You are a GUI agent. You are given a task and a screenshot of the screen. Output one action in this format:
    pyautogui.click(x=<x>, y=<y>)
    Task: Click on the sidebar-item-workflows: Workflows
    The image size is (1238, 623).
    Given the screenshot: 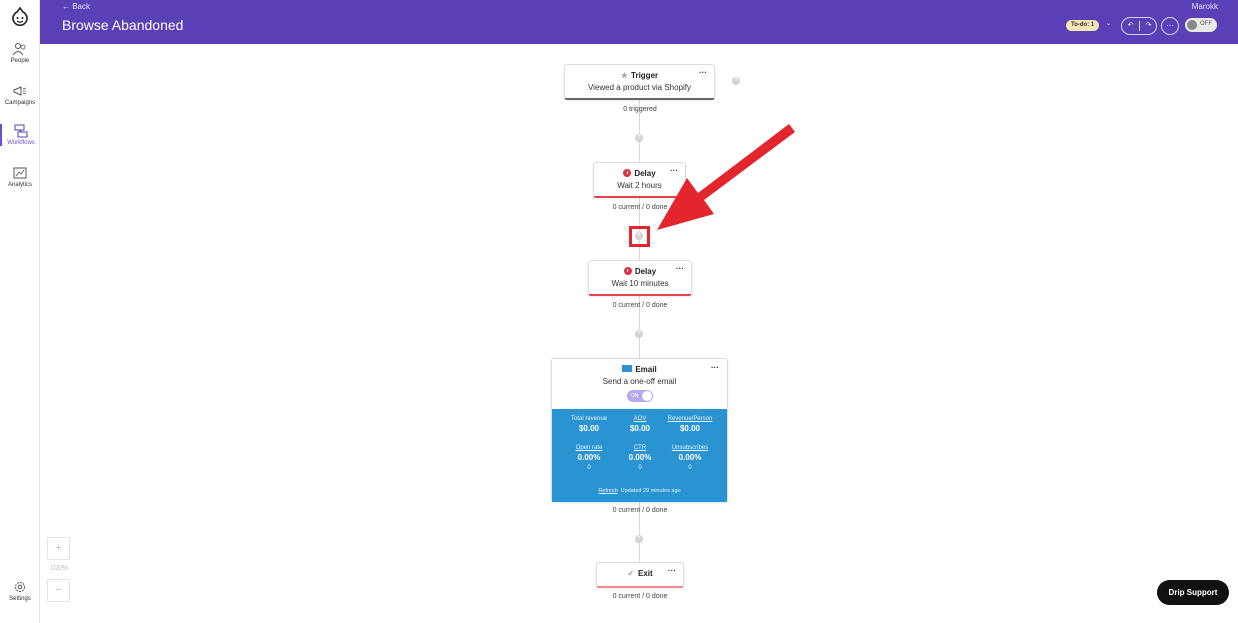 What is the action you would take?
    pyautogui.click(x=20, y=135)
    